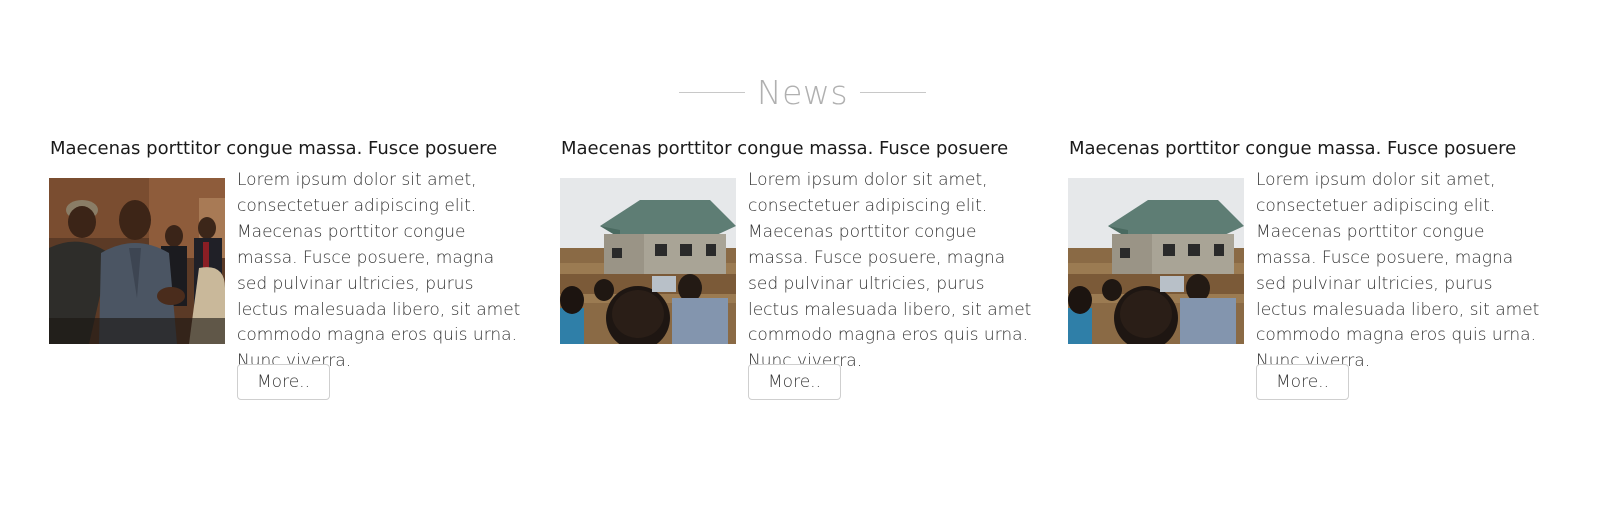 Image resolution: width=1605 pixels, height=506 pixels. I want to click on news-section-heading: News, so click(802, 92).